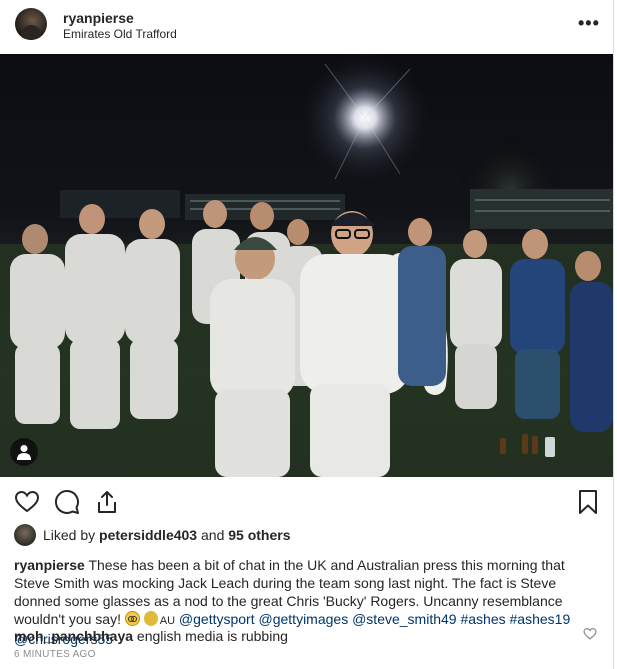 The width and height of the screenshot is (617, 669). I want to click on likes-prefix: Liked by, so click(71, 535).